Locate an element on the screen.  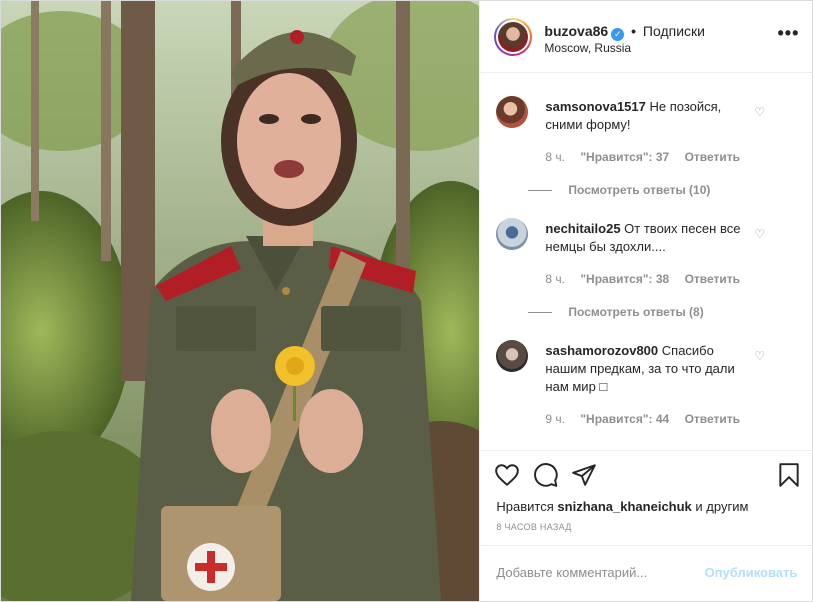
view-replies-label: Посмотреть ответы (10) is located at coordinates (639, 190).